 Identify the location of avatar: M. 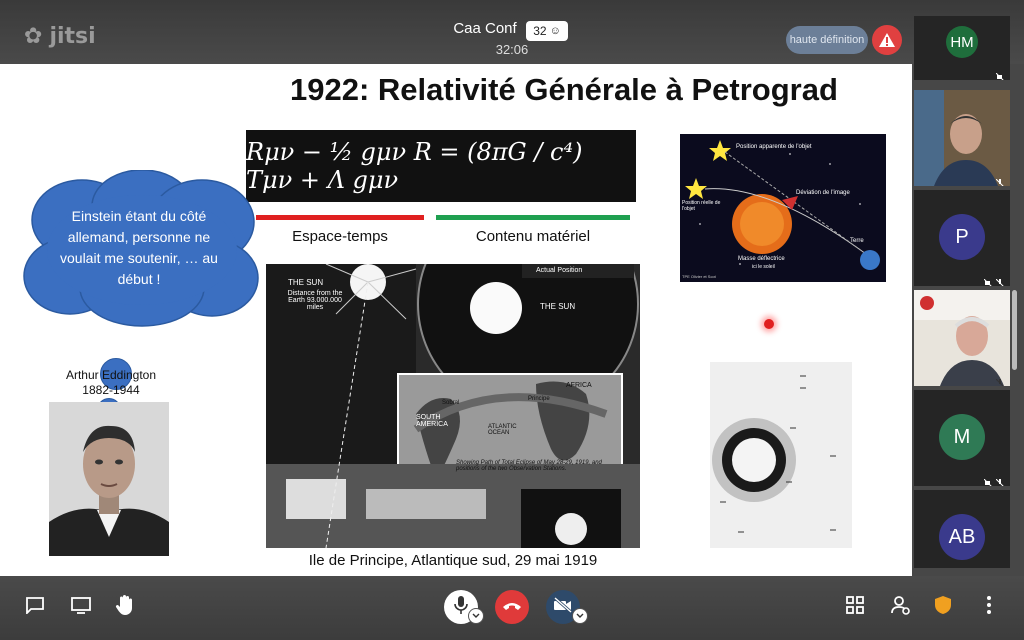
(962, 437).